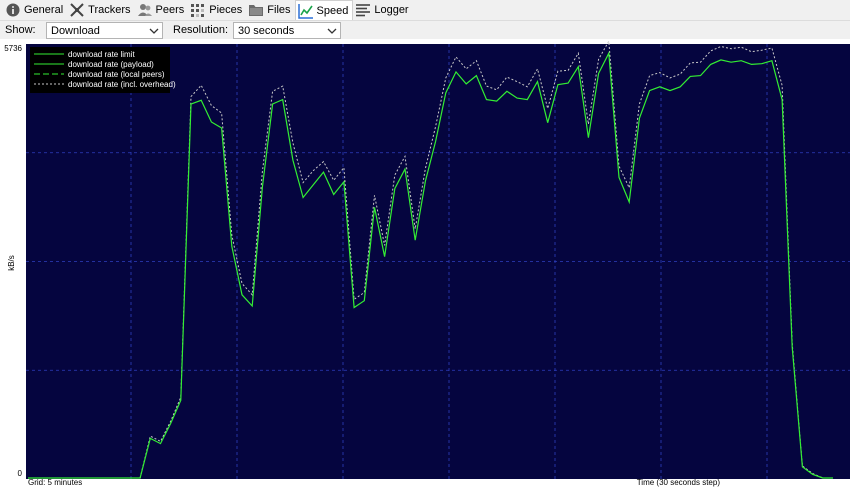 This screenshot has width=850, height=488. Describe the element at coordinates (226, 10) in the screenshot. I see `tab-pieces-label: Pieces` at that location.